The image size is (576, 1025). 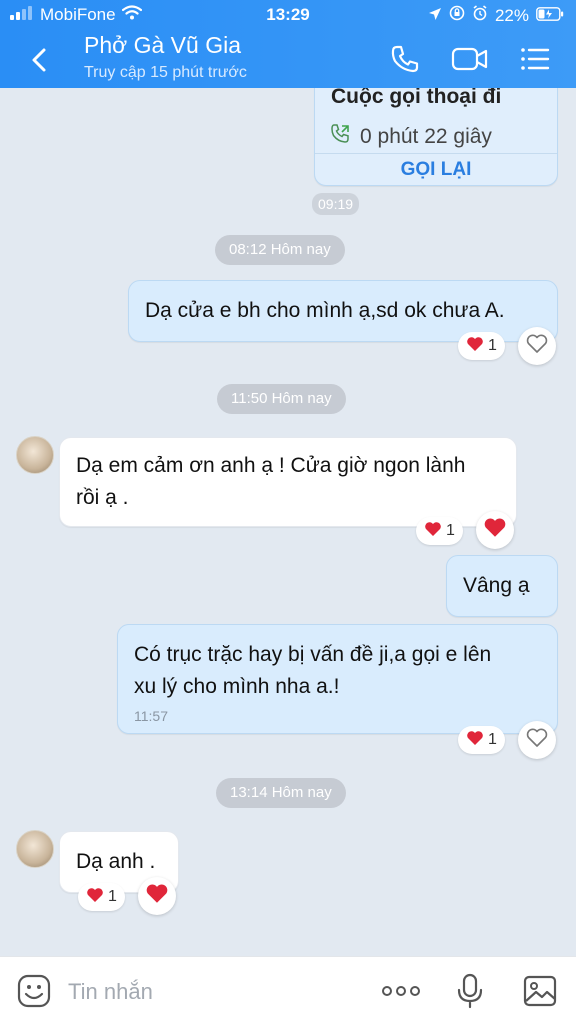 What do you see at coordinates (457, 15) in the screenshot?
I see `lock-rotation-icon` at bounding box center [457, 15].